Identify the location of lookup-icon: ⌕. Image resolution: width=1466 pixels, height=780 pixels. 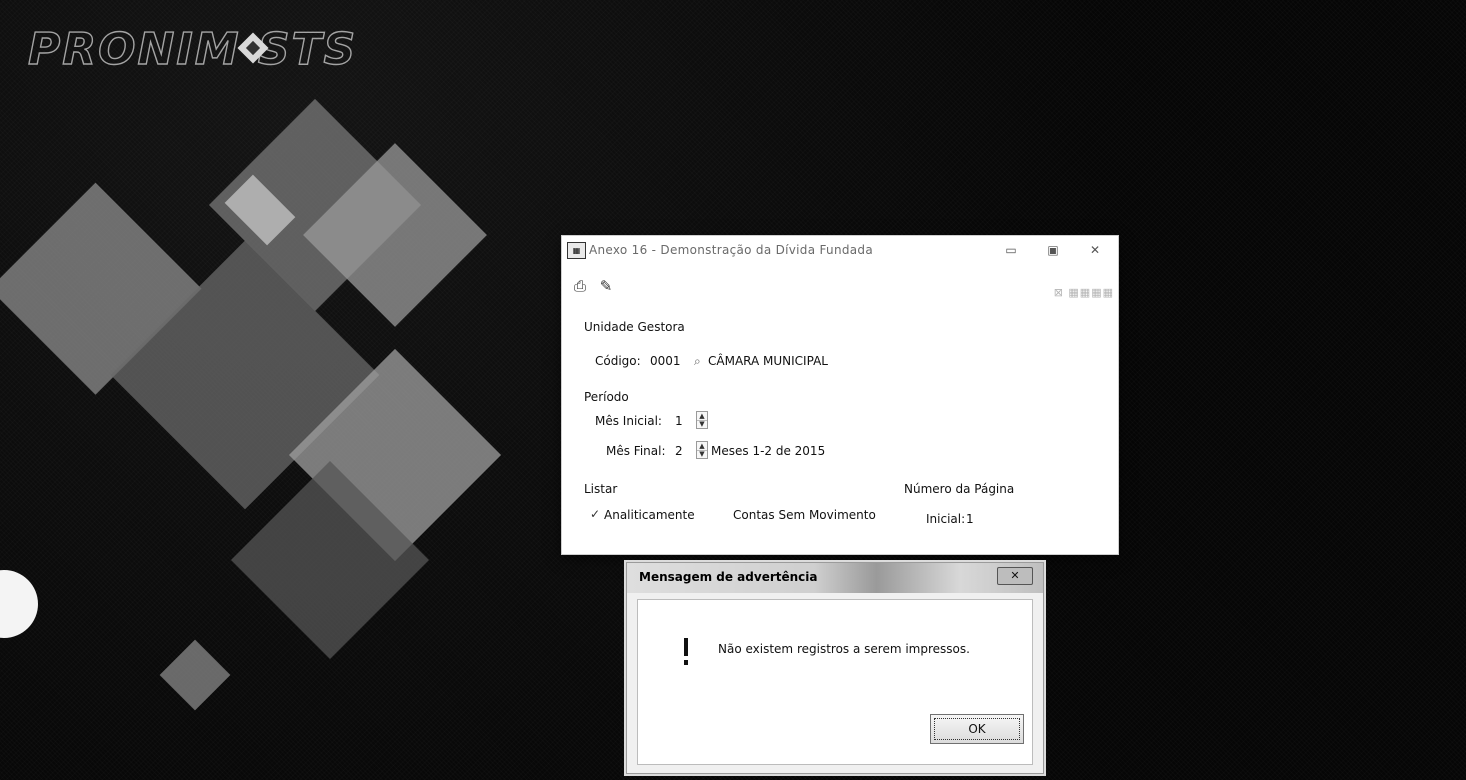
(700, 361).